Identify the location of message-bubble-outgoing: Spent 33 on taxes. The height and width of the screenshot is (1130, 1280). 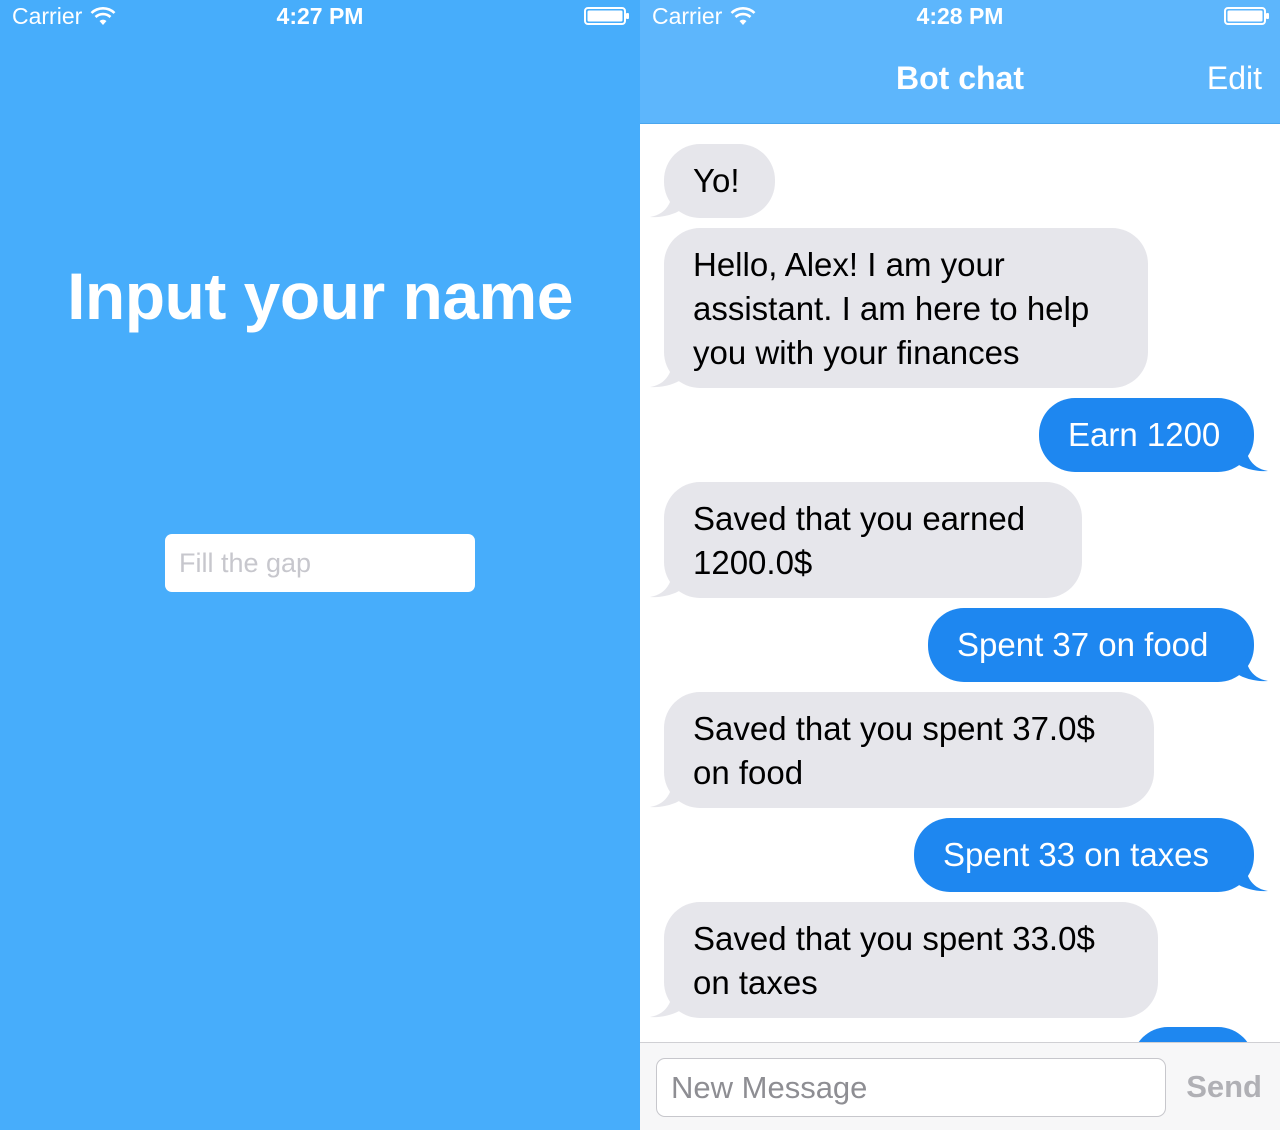
(1091, 855).